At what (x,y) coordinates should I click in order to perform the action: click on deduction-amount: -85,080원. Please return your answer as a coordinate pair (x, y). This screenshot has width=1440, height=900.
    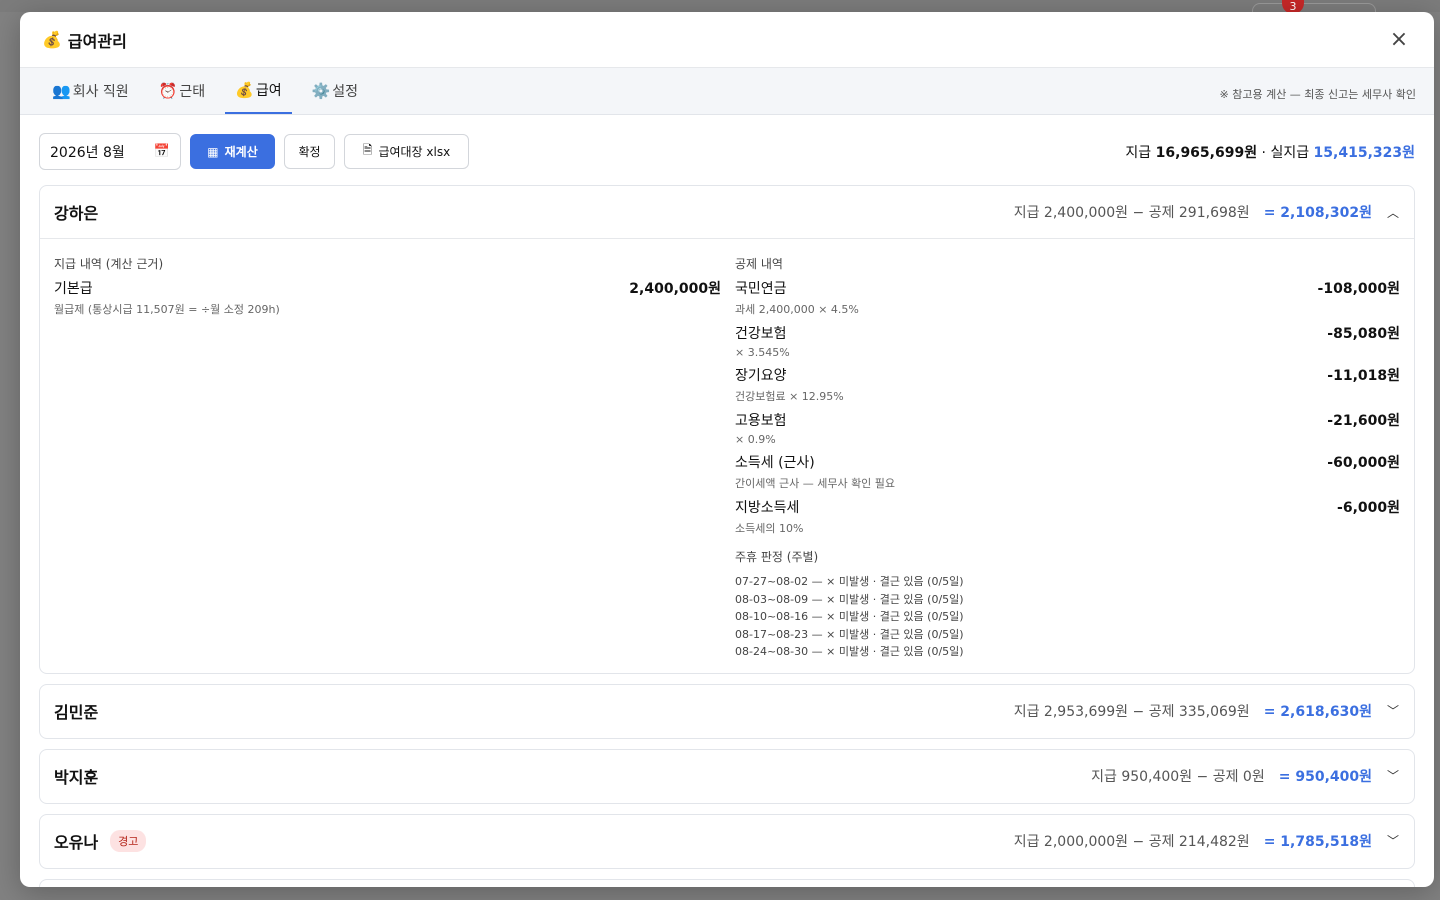
    Looking at the image, I should click on (1363, 334).